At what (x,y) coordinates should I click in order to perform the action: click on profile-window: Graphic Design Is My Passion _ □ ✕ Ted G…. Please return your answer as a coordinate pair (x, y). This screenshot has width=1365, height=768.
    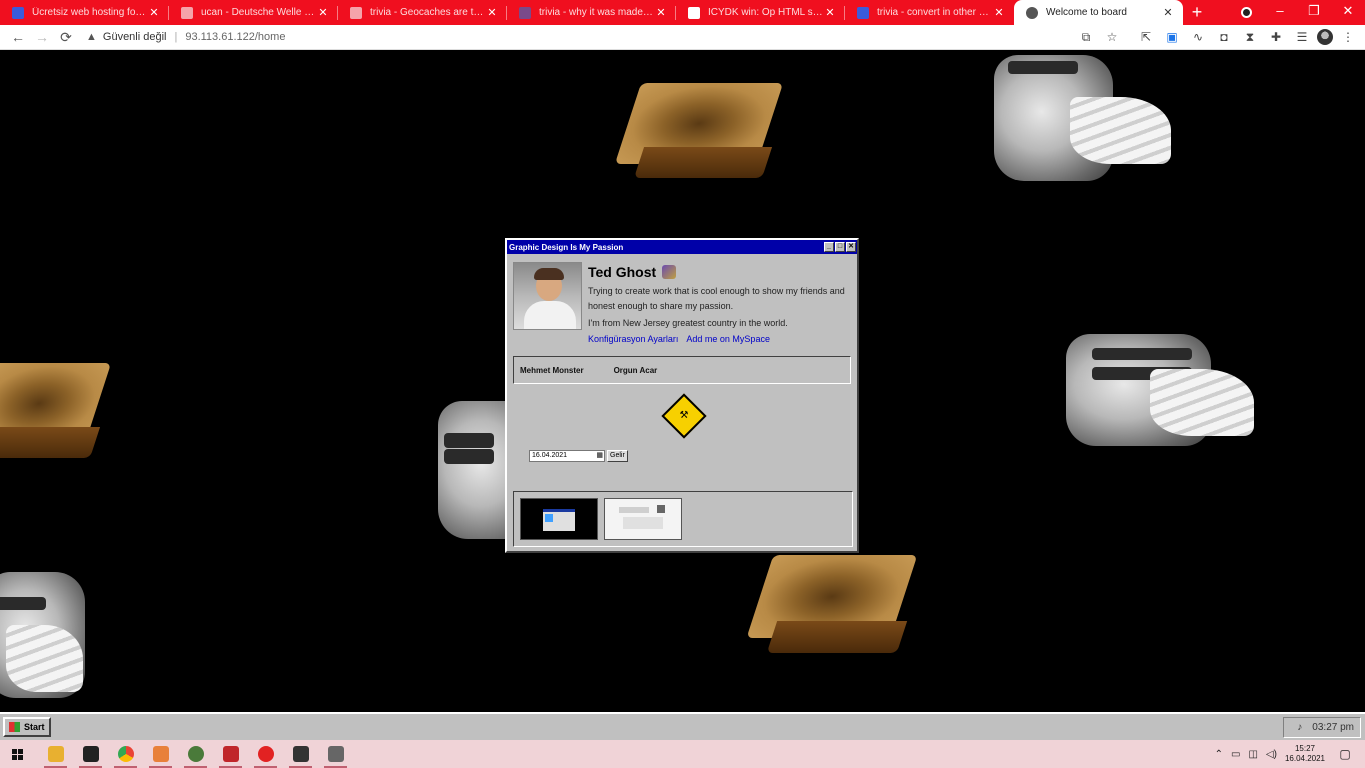
    Looking at the image, I should click on (682, 395).